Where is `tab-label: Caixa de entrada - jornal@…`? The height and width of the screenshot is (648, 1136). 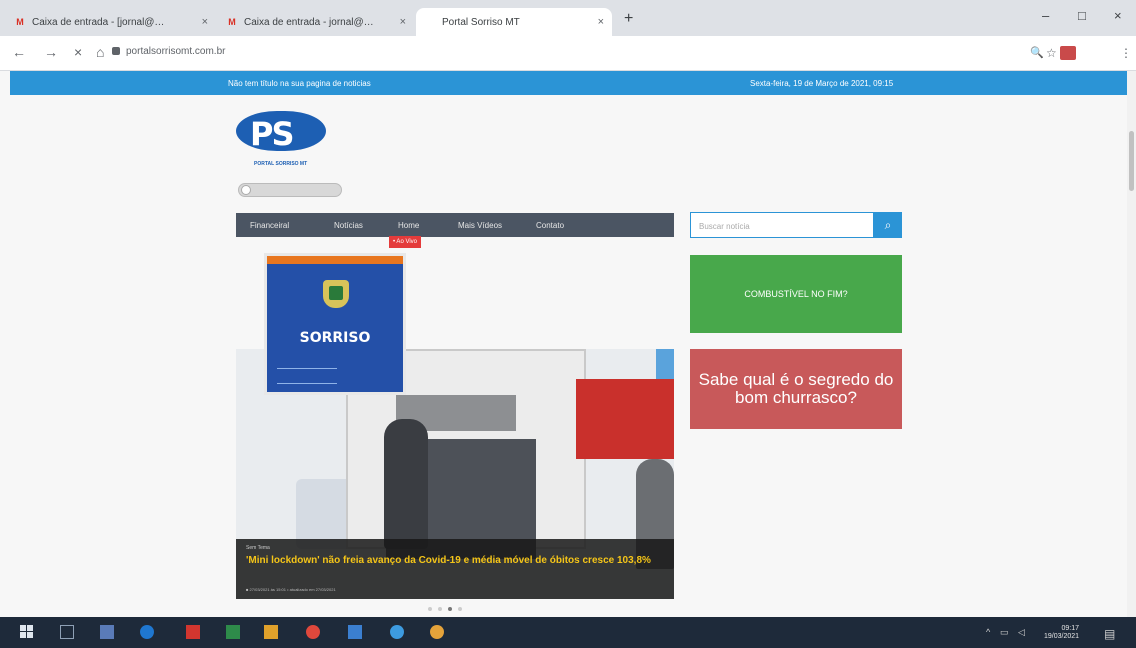
tab-label: Caixa de entrada - jornal@… is located at coordinates (309, 22).